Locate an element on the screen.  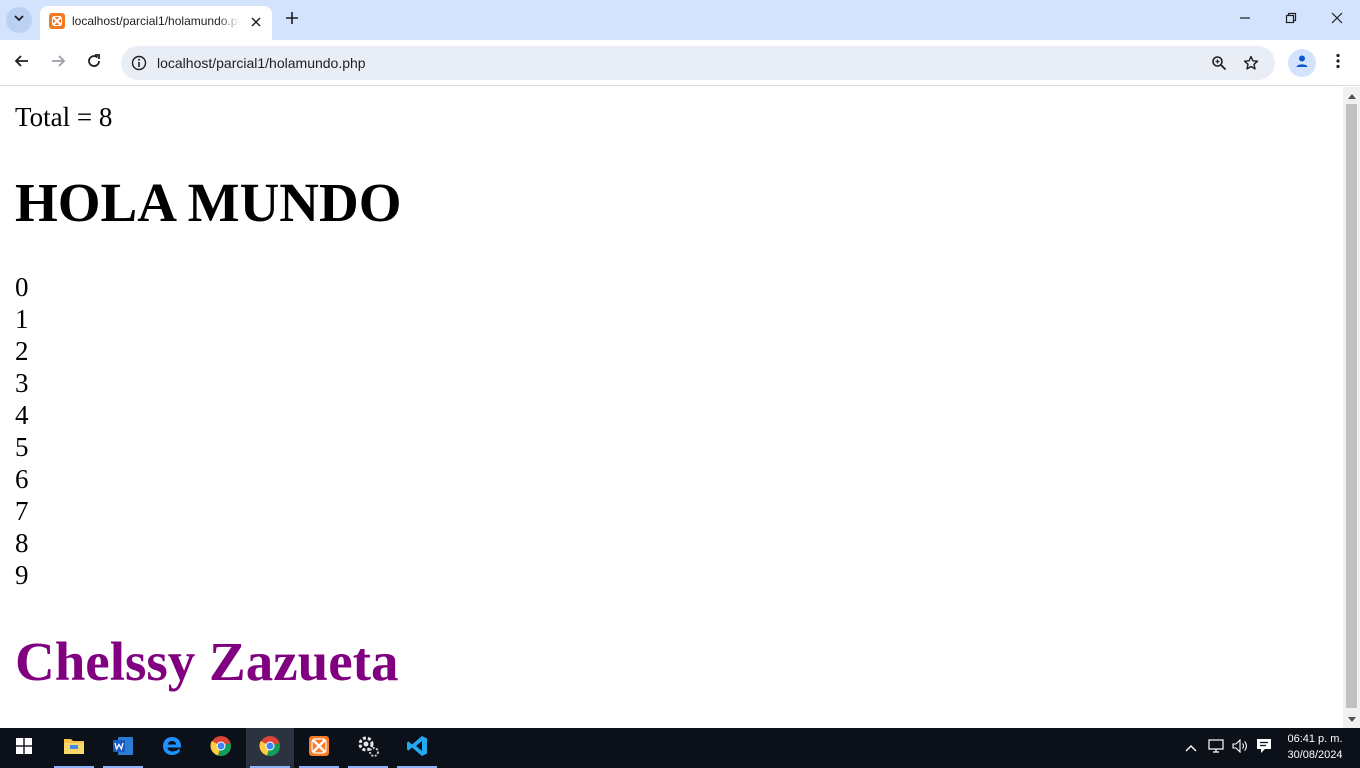
number-item: 3 is located at coordinates (22, 383).